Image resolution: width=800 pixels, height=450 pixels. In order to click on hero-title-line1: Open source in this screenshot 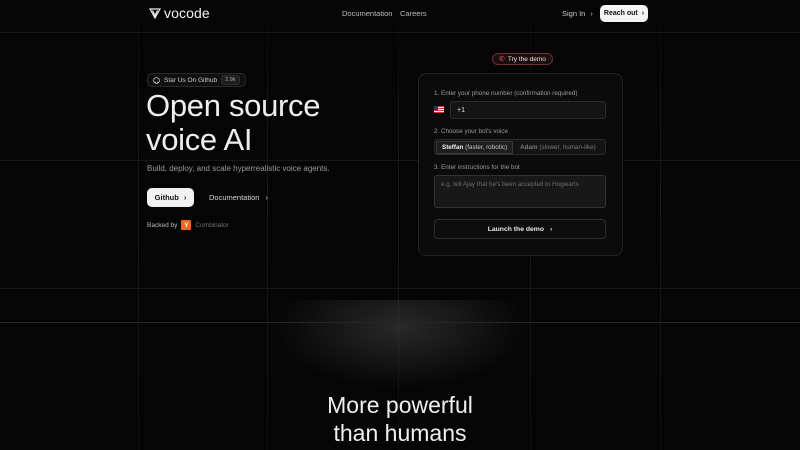, I will do `click(233, 105)`.